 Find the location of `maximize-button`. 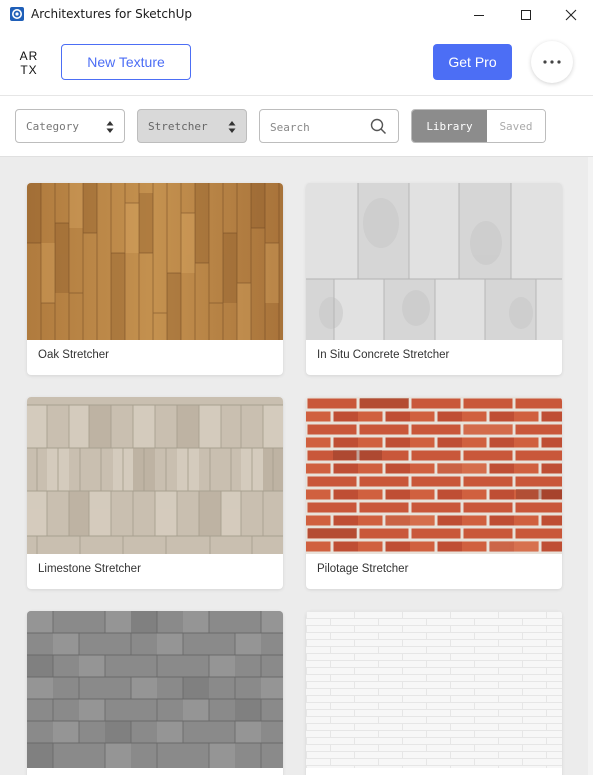

maximize-button is located at coordinates (526, 15).